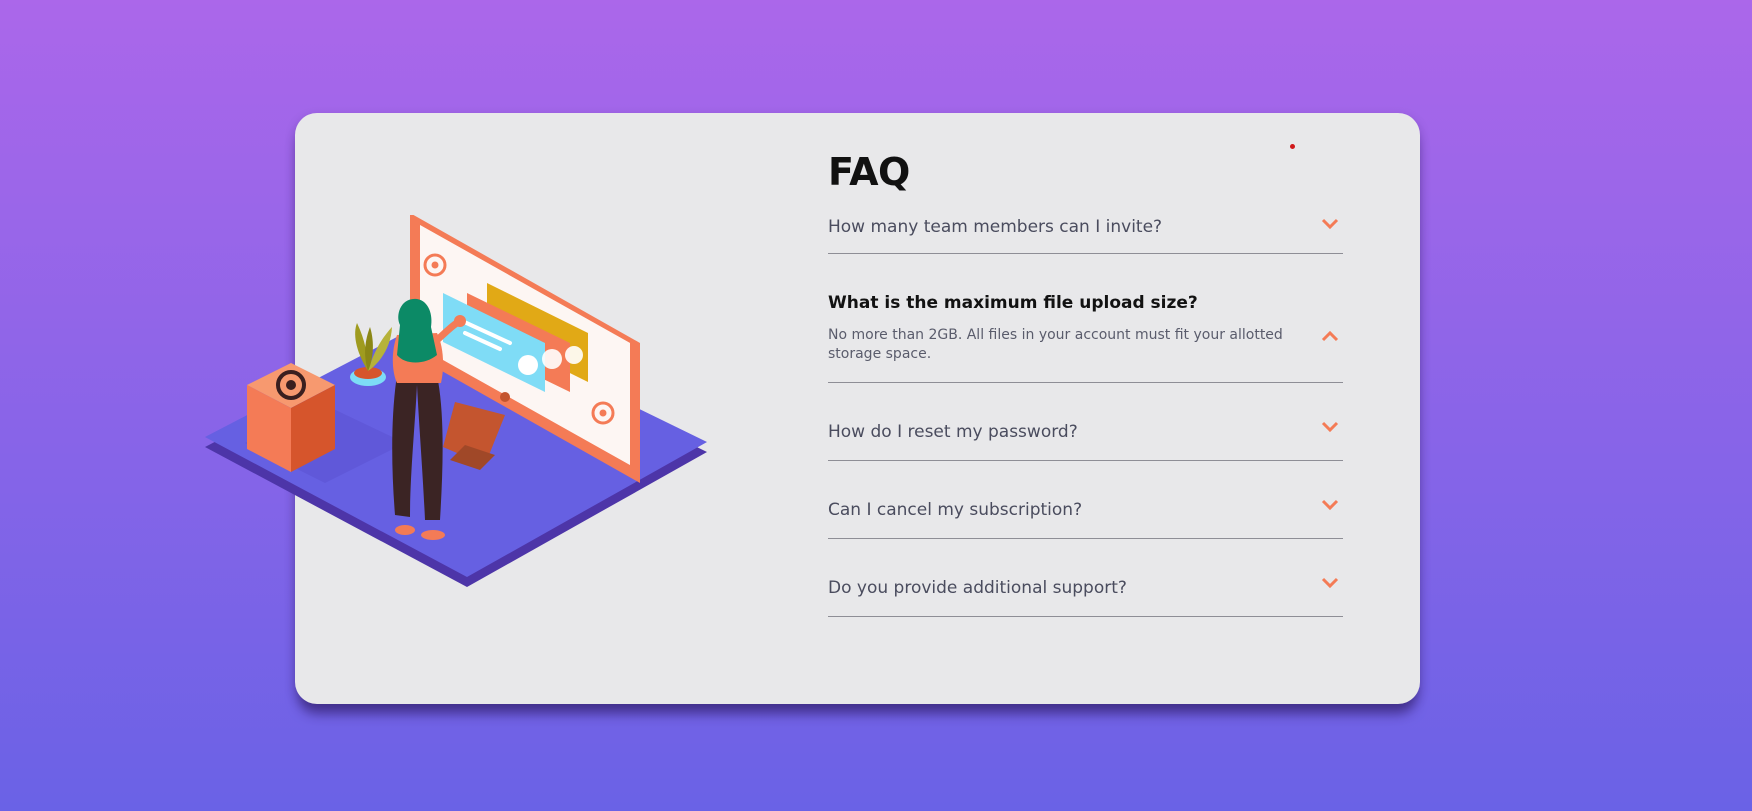 The image size is (1752, 811). I want to click on faq-question: How many team members can I invite?, so click(1085, 227).